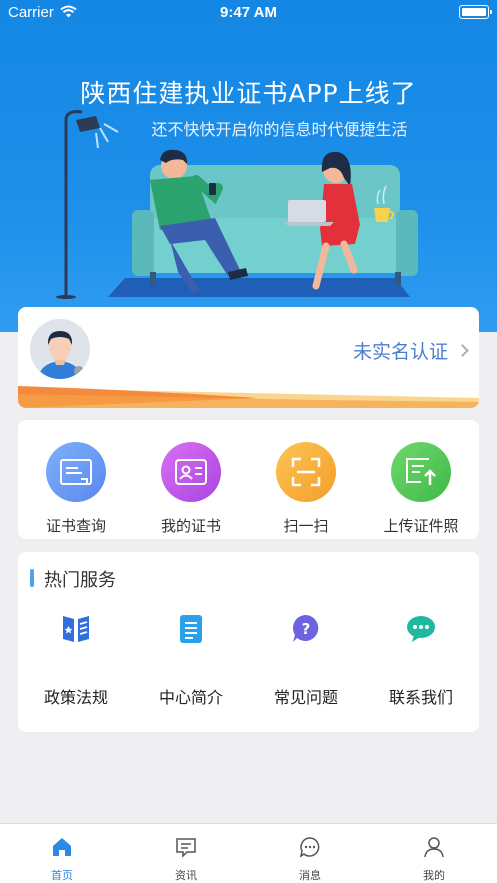  I want to click on tab-label: 我的, so click(434, 875).